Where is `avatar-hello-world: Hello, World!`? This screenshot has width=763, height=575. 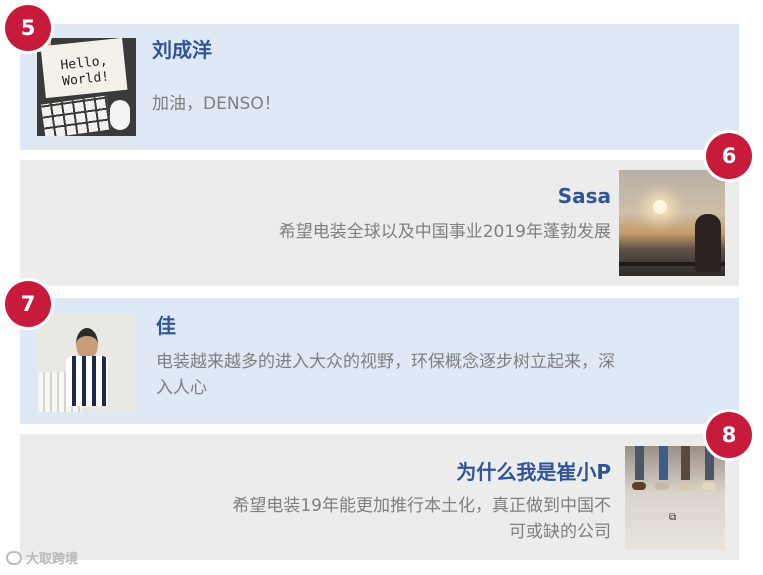 avatar-hello-world: Hello, World! is located at coordinates (86, 87).